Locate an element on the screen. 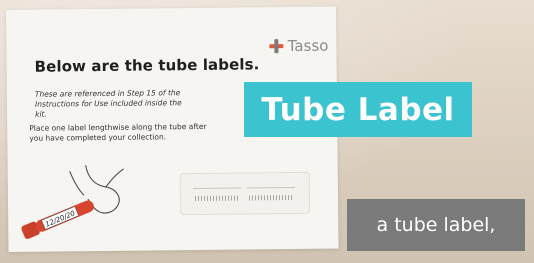  card-heading: Below are the tube labels. is located at coordinates (147, 65).